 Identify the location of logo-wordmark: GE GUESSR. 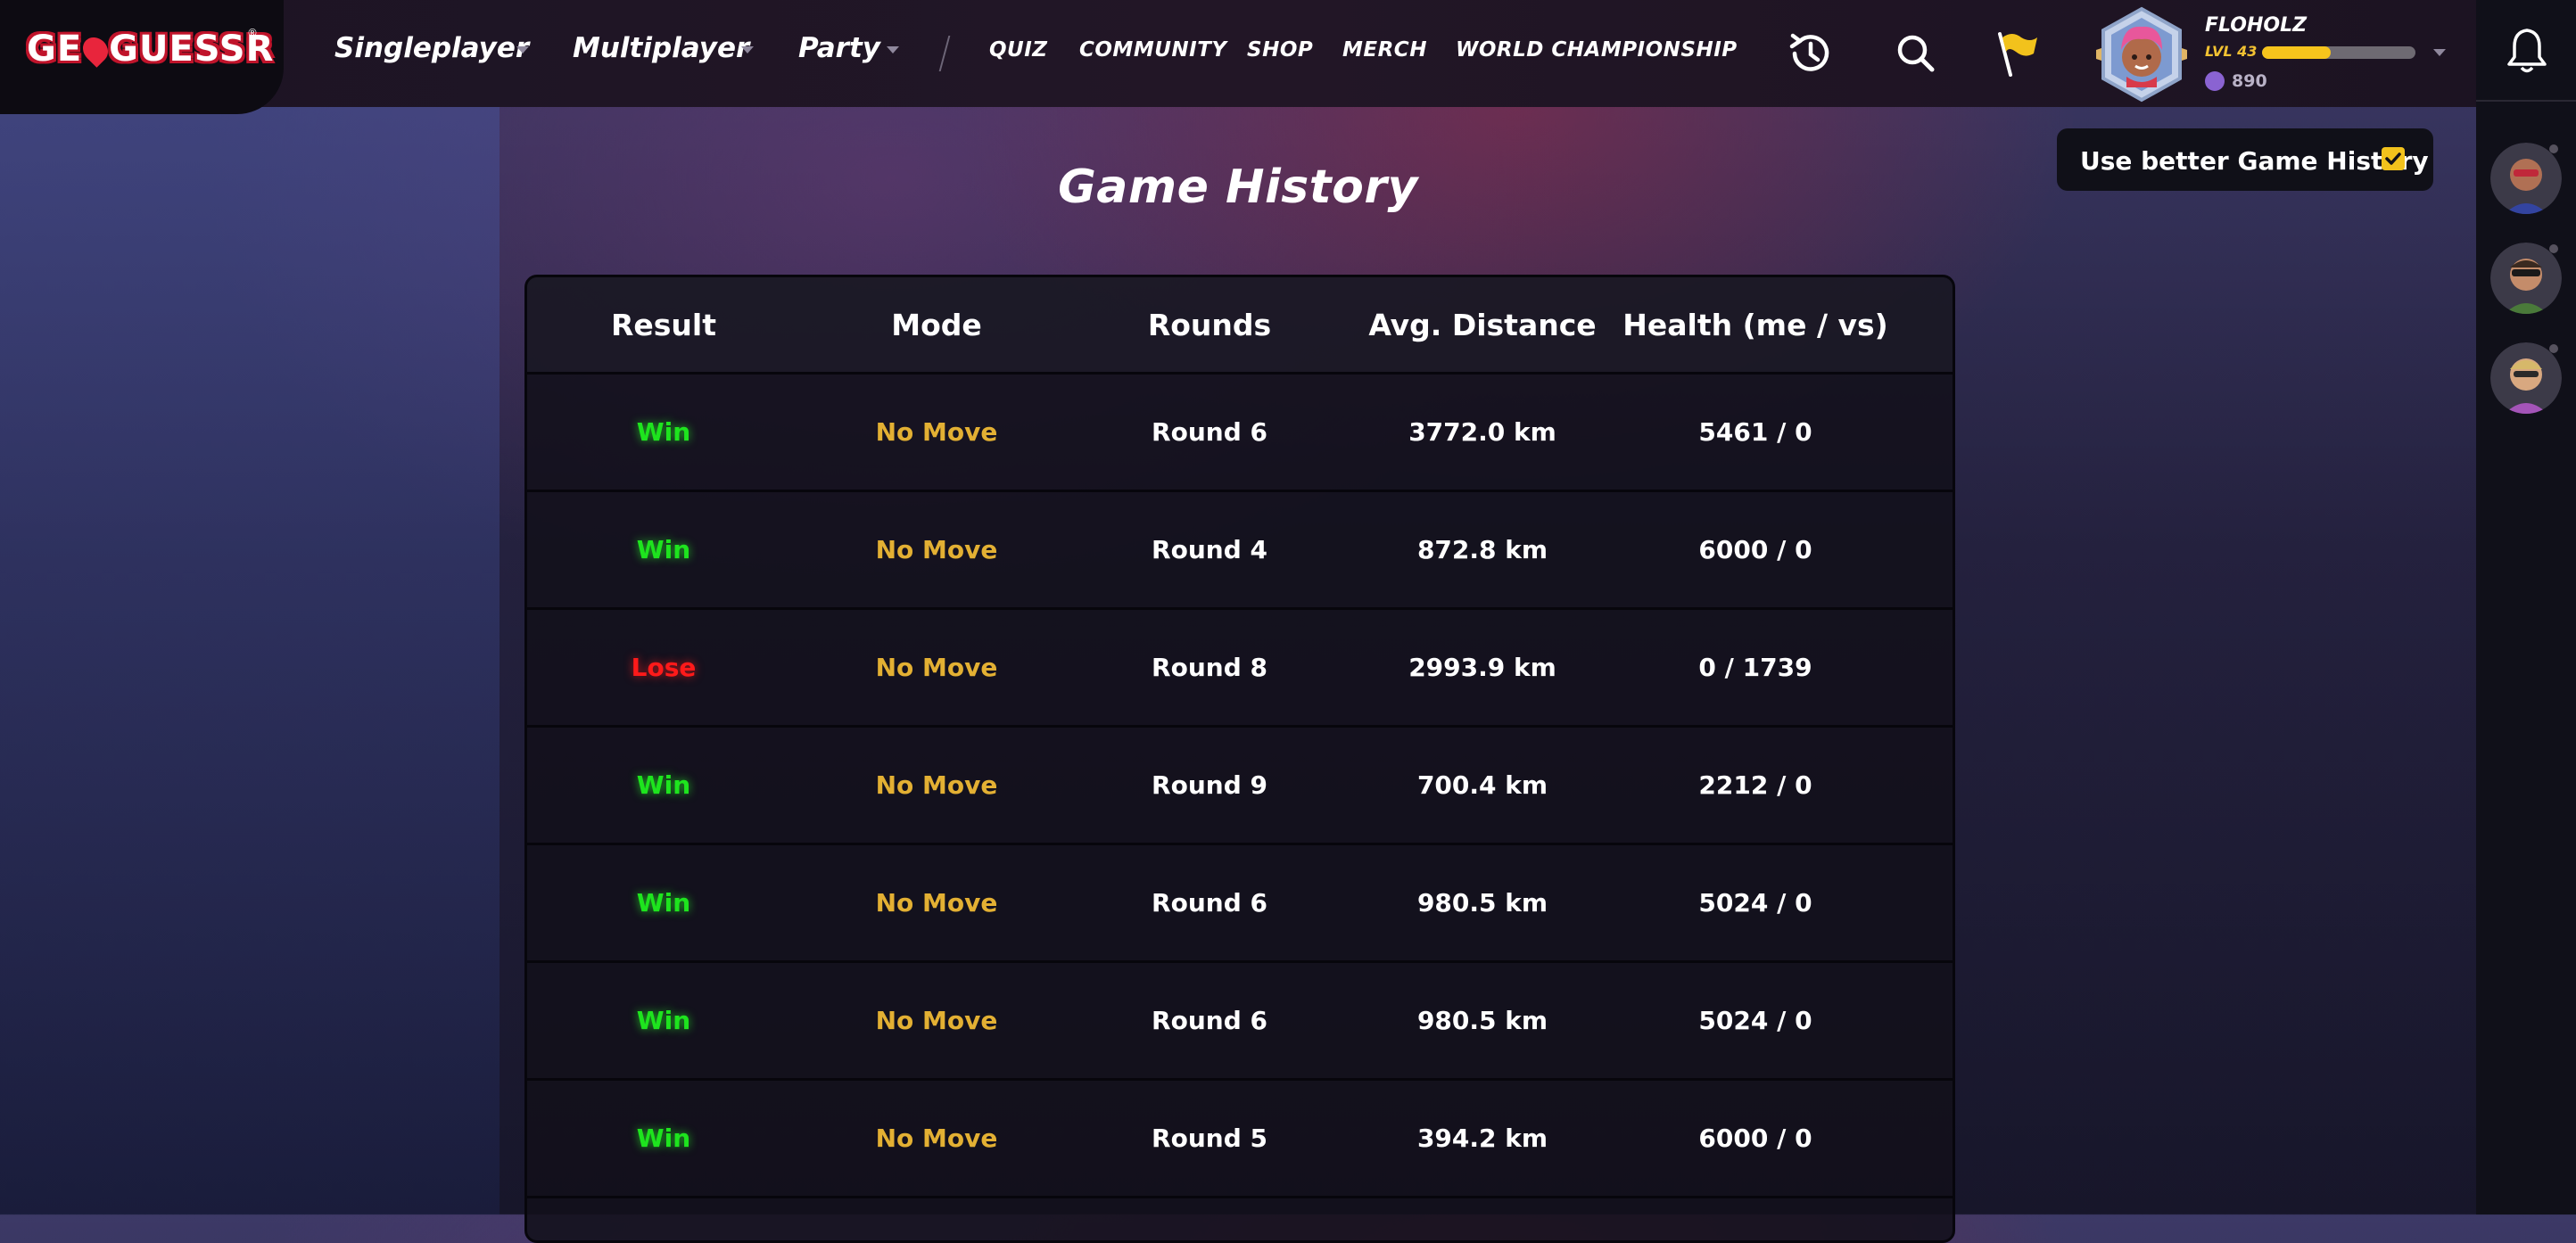
(151, 49).